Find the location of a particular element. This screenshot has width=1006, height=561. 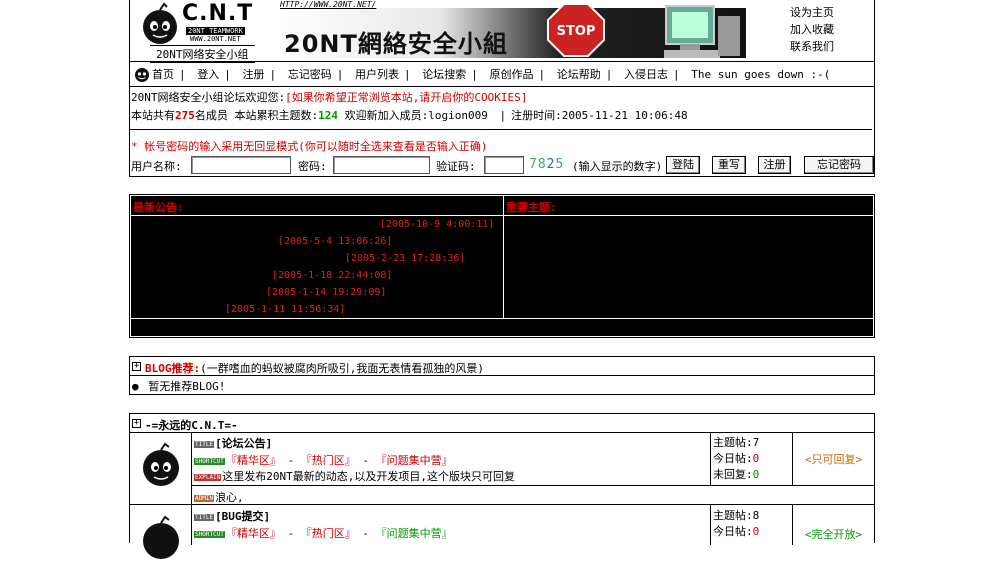

nav-forum-search: 论坛搜索 is located at coordinates (444, 74).